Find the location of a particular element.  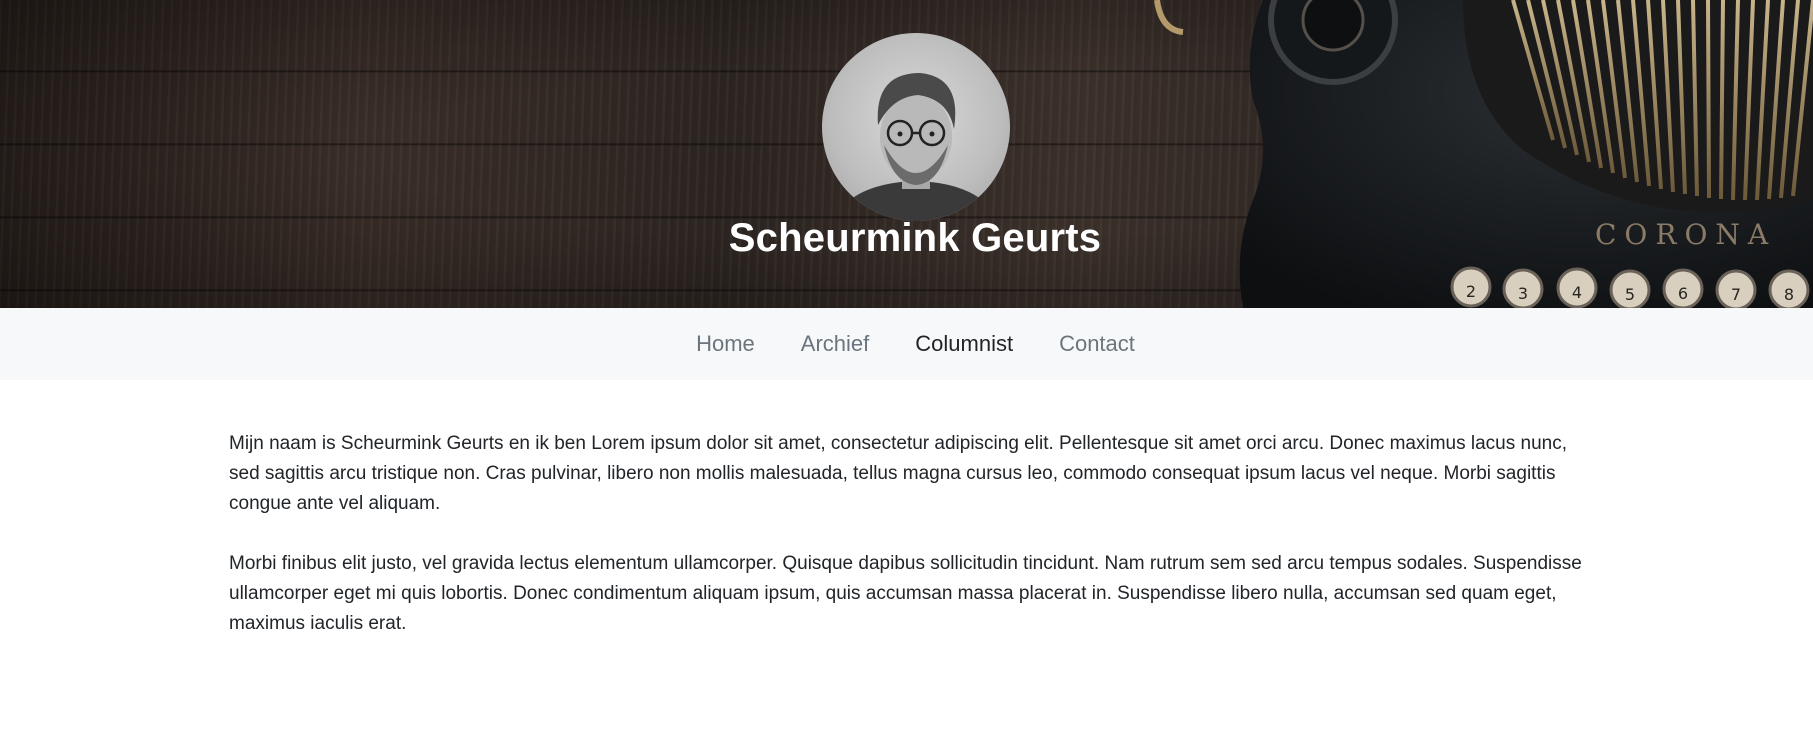

svg-text: 6 is located at coordinates (1683, 293).